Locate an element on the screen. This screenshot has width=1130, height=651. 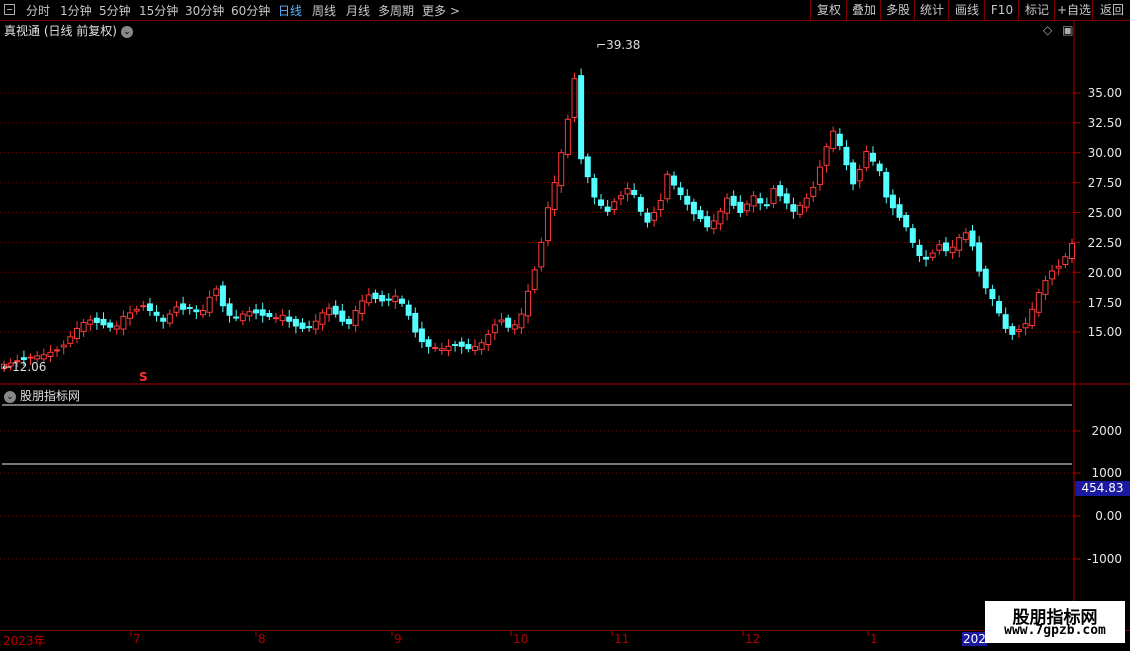
date-label: 8 is located at coordinates (262, 639).